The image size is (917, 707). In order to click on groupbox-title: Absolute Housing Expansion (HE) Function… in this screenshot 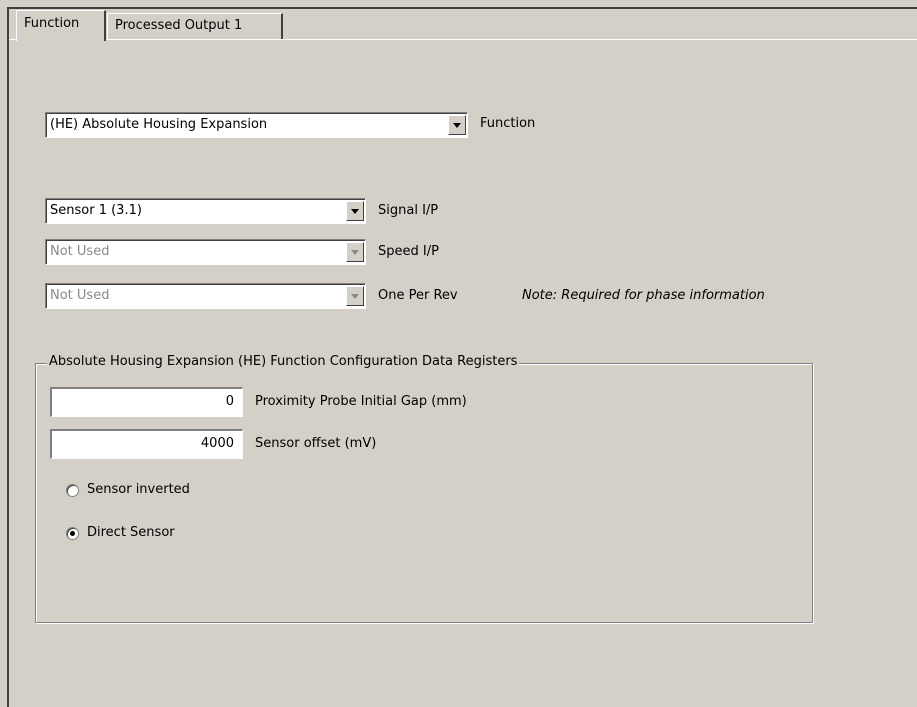, I will do `click(283, 361)`.